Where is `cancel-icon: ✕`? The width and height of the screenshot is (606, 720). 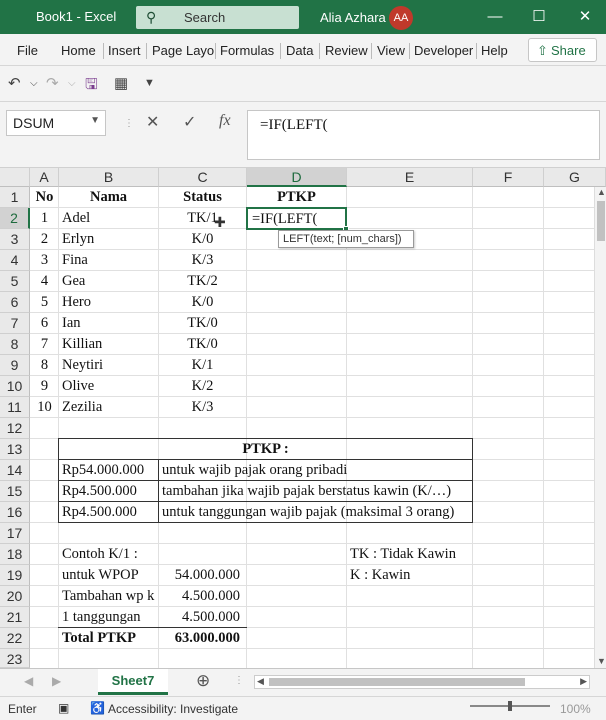
cancel-icon: ✕ is located at coordinates (152, 122).